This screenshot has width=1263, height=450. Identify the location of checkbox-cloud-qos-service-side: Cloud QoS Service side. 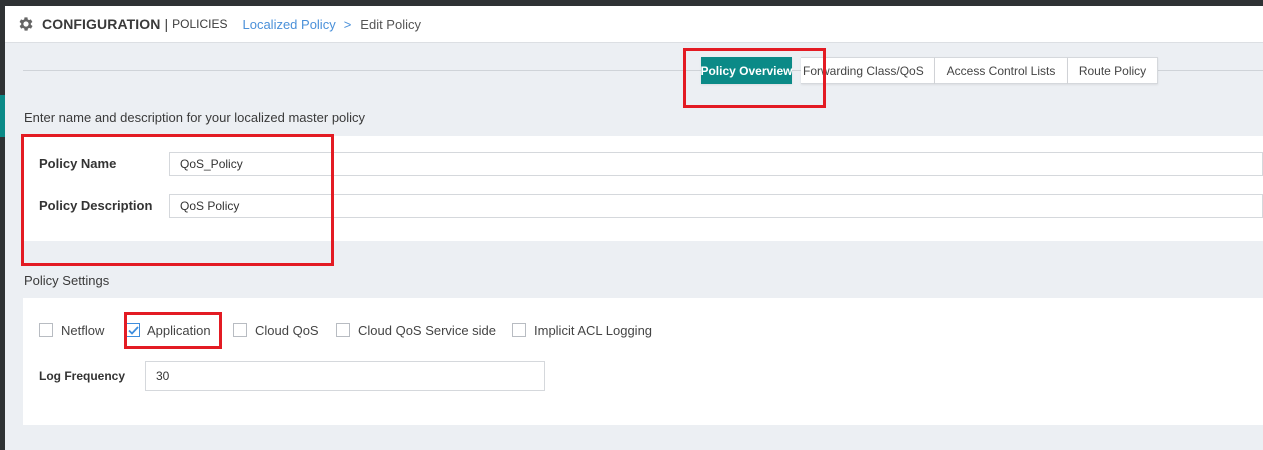
(416, 330).